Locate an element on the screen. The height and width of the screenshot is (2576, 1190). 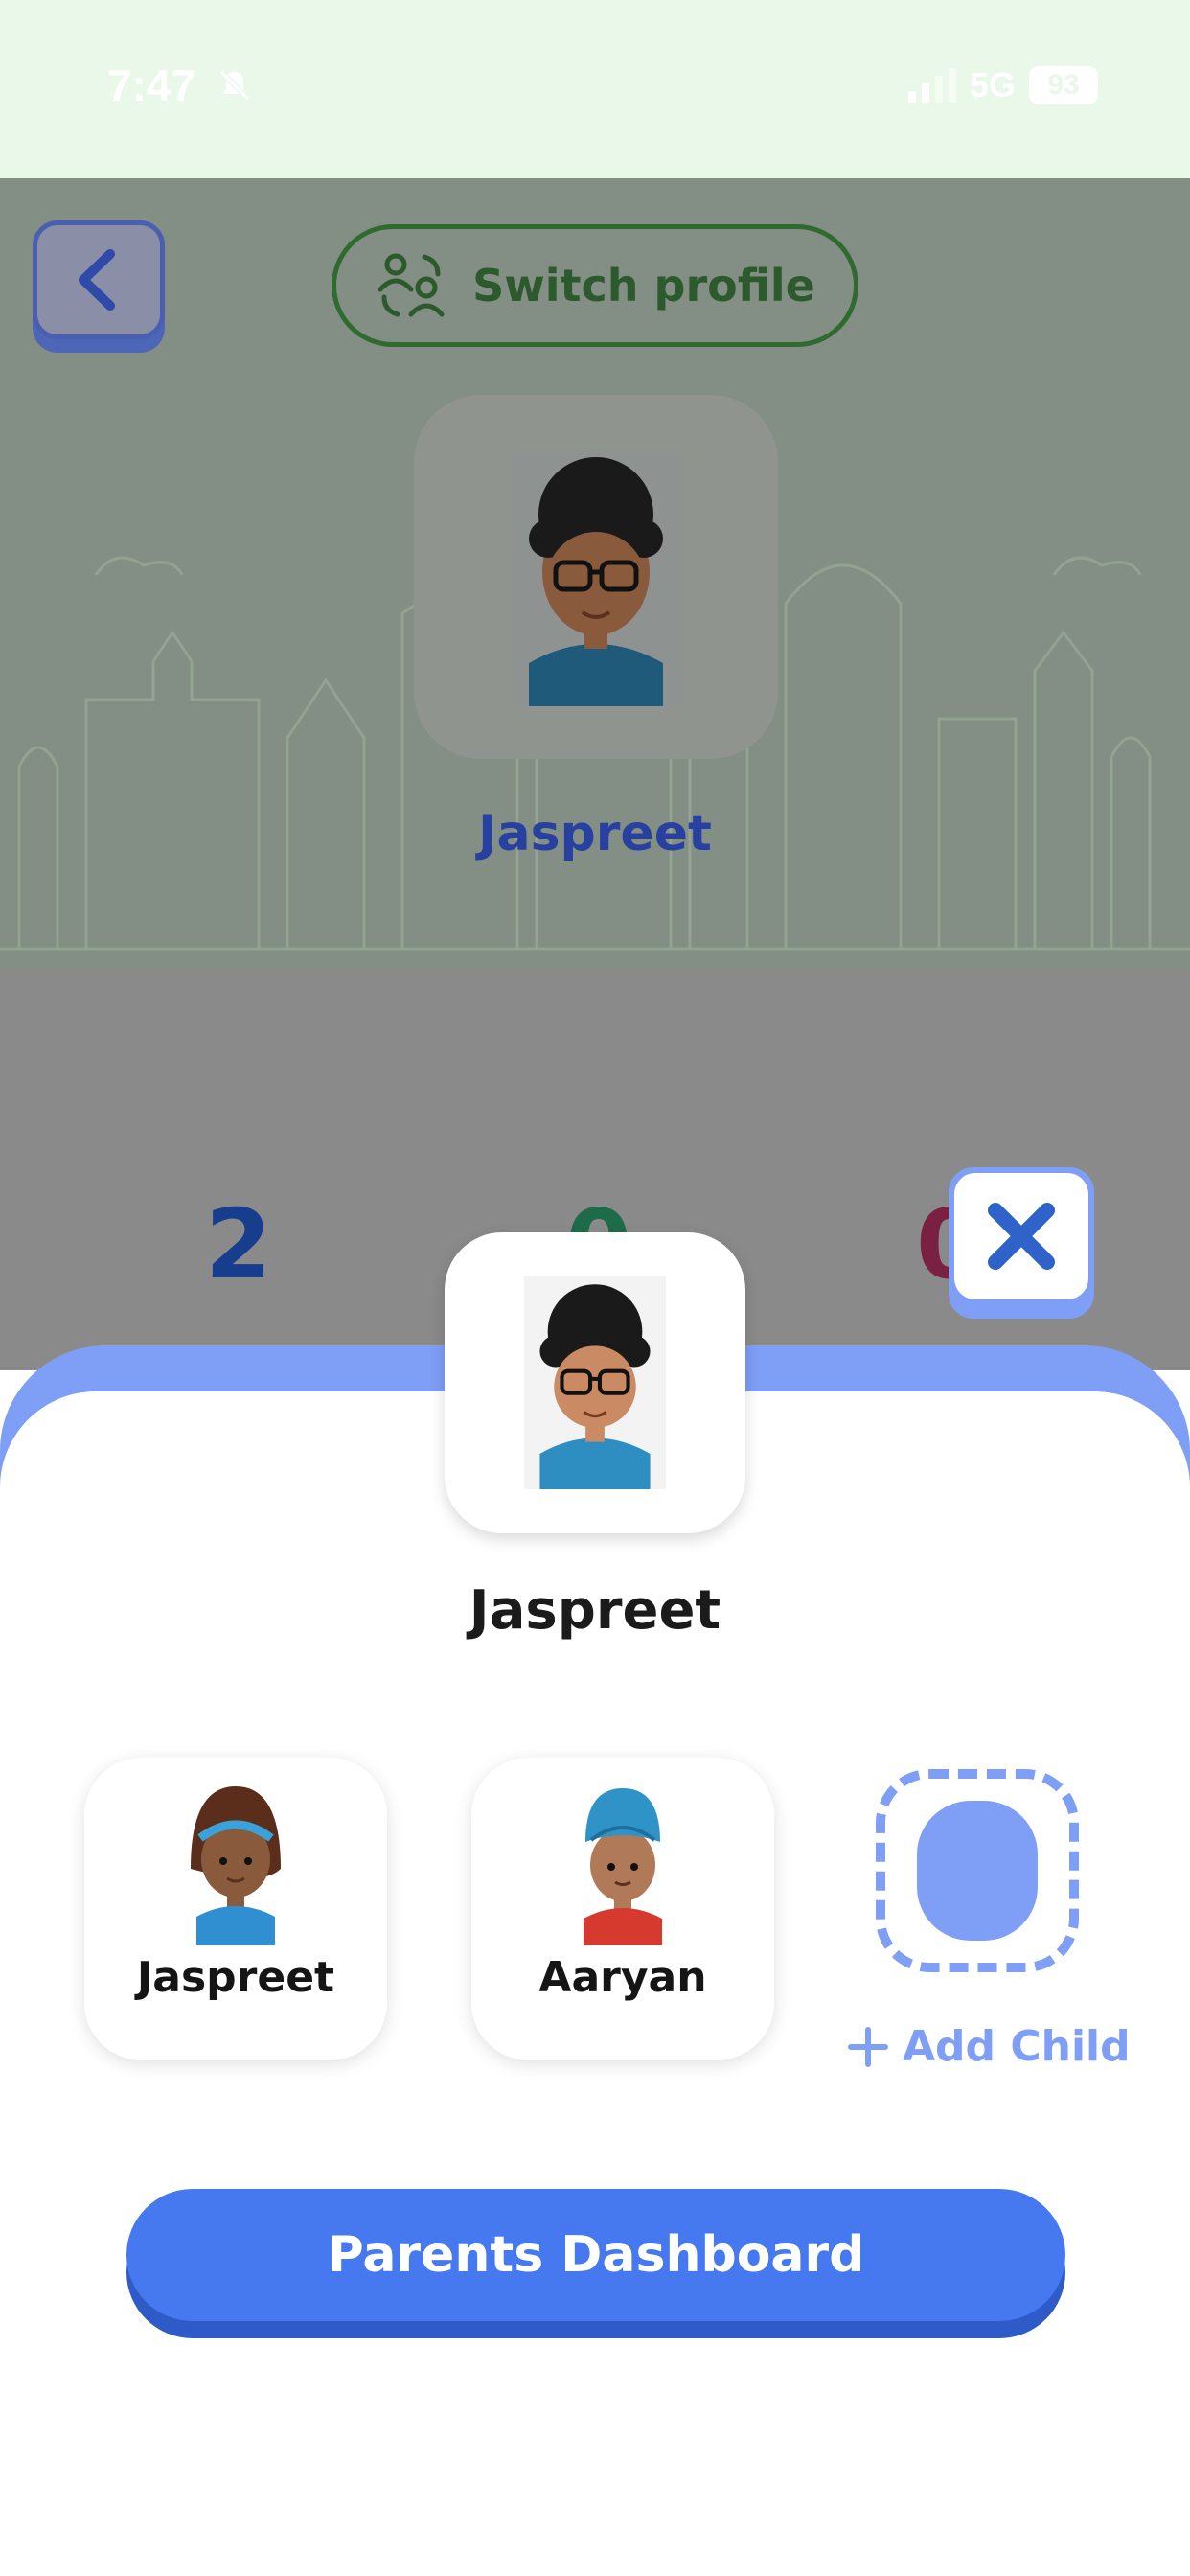
close-button-face is located at coordinates (1021, 1236).